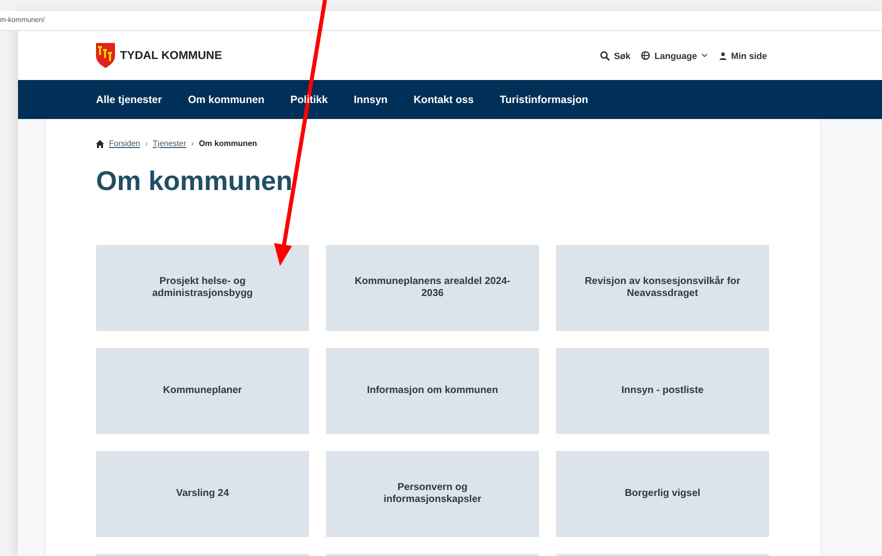  Describe the element at coordinates (100, 144) in the screenshot. I see `home-icon` at that location.